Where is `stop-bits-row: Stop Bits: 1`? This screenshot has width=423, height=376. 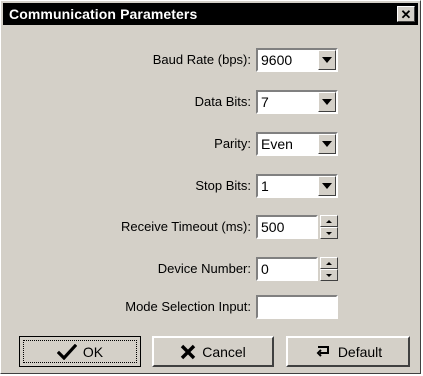 stop-bits-row: Stop Bits: 1 is located at coordinates (211, 186).